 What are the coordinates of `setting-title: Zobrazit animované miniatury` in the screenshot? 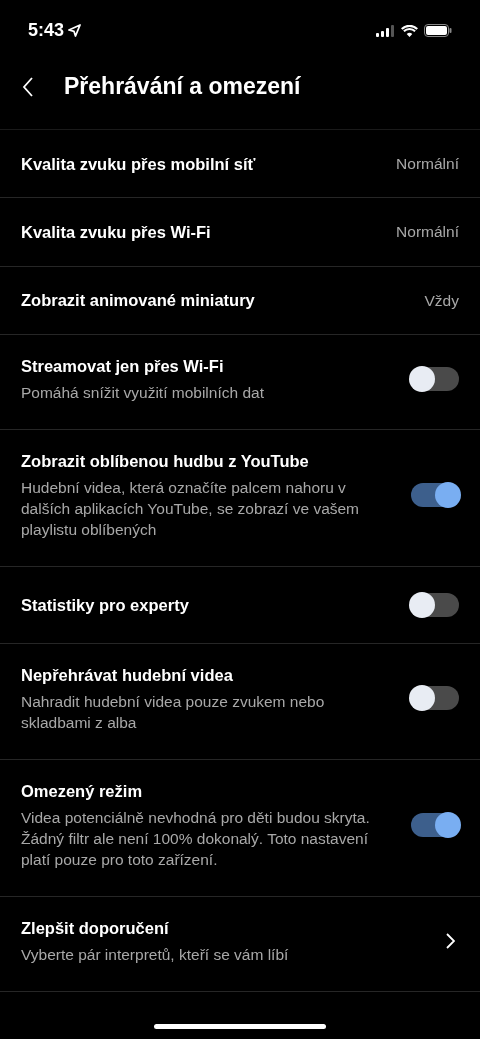 It's located at (138, 301).